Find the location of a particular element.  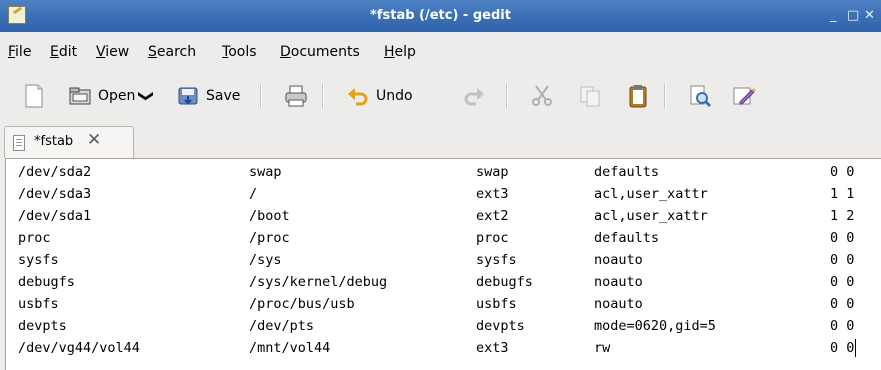

replace-icon is located at coordinates (744, 96).